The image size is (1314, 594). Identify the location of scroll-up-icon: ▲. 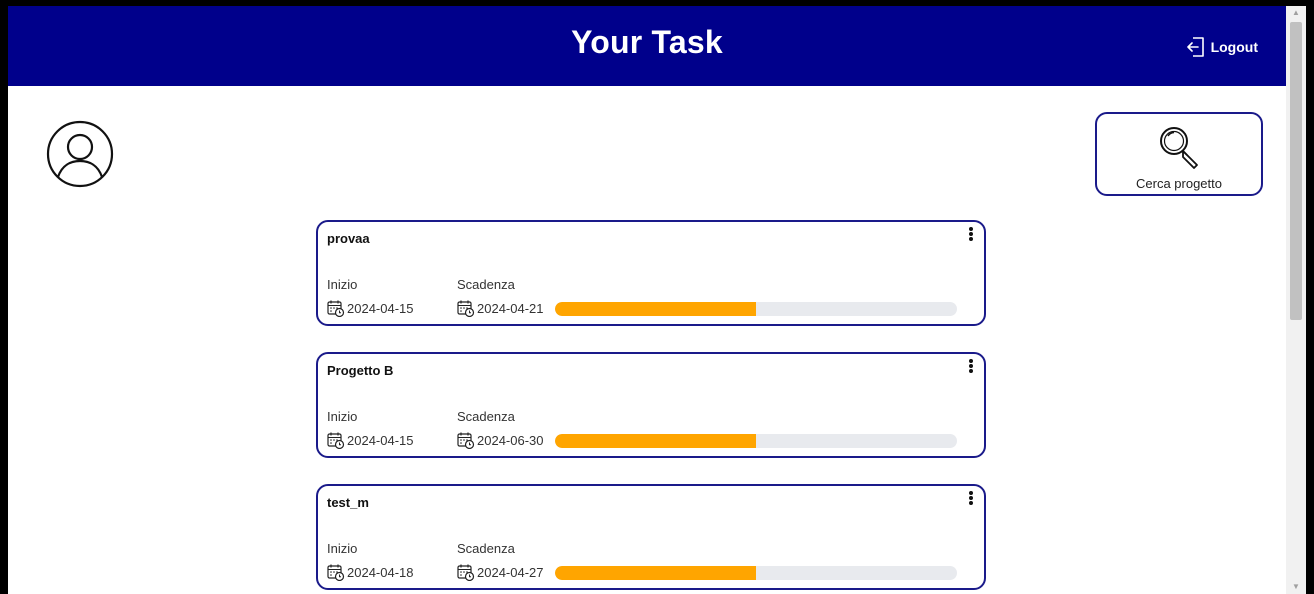
(1296, 13).